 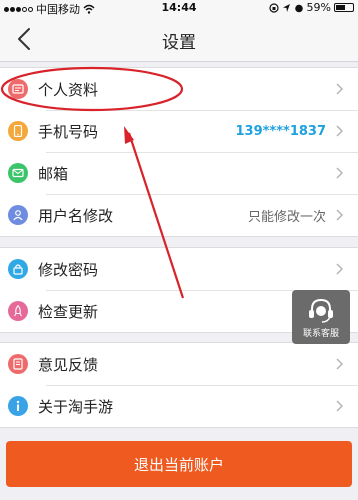 I want to click on settings-item-label: 邮箱, so click(x=53, y=173).